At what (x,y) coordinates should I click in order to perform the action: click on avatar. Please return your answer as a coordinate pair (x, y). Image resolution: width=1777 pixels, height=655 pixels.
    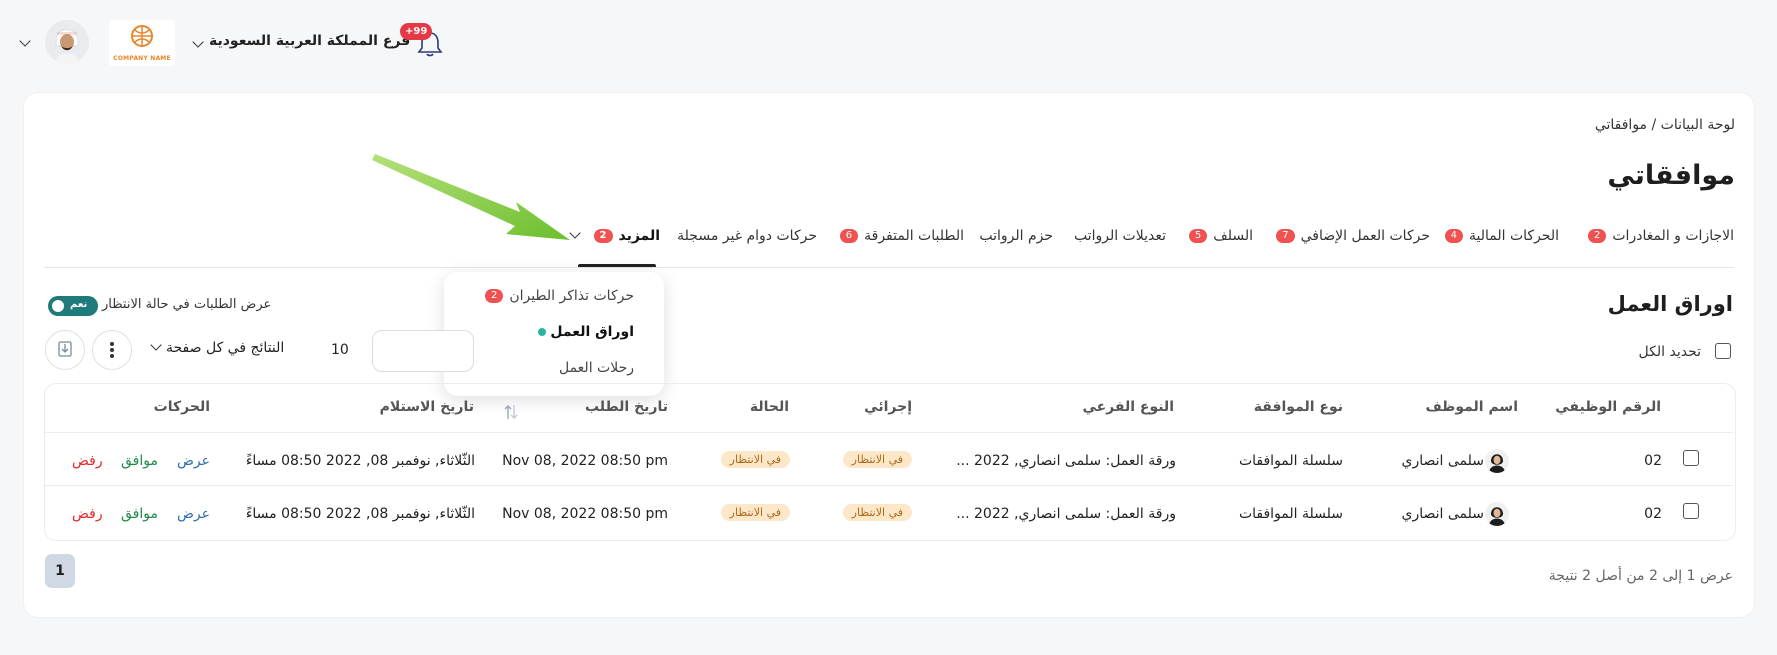
    Looking at the image, I should click on (67, 42).